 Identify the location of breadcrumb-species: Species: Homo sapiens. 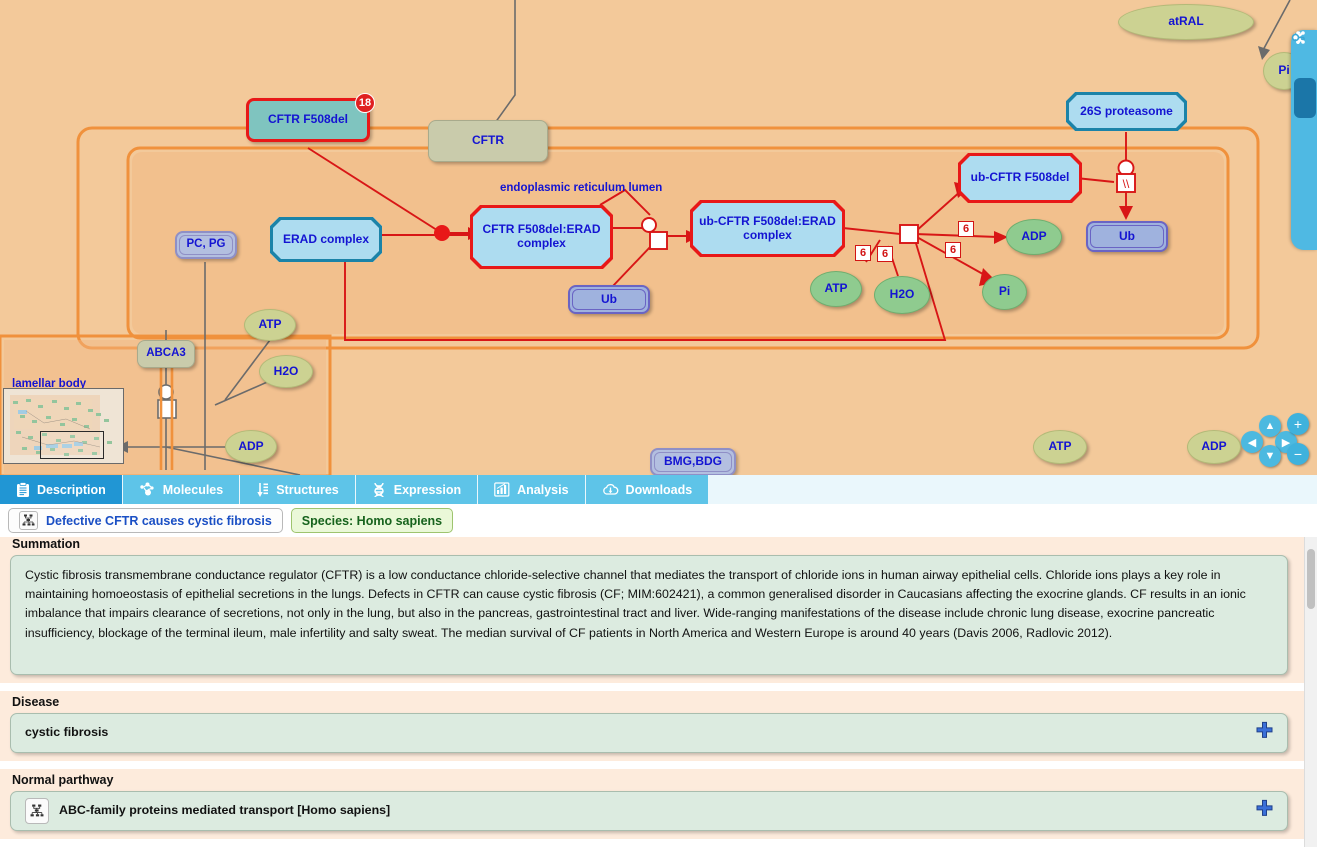
(372, 520).